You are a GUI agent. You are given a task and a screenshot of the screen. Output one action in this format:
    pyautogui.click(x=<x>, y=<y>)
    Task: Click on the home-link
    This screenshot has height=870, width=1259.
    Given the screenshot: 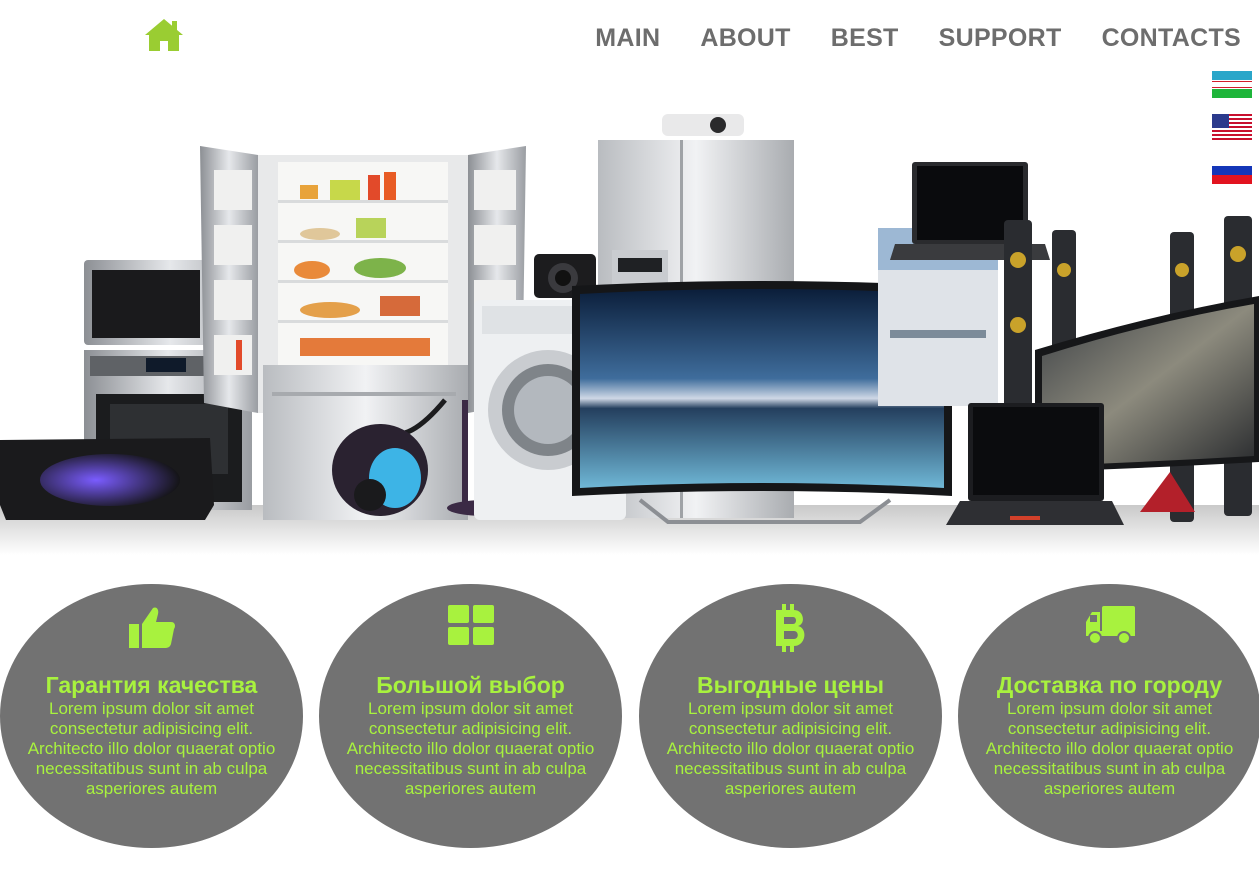 What is the action you would take?
    pyautogui.click(x=164, y=35)
    